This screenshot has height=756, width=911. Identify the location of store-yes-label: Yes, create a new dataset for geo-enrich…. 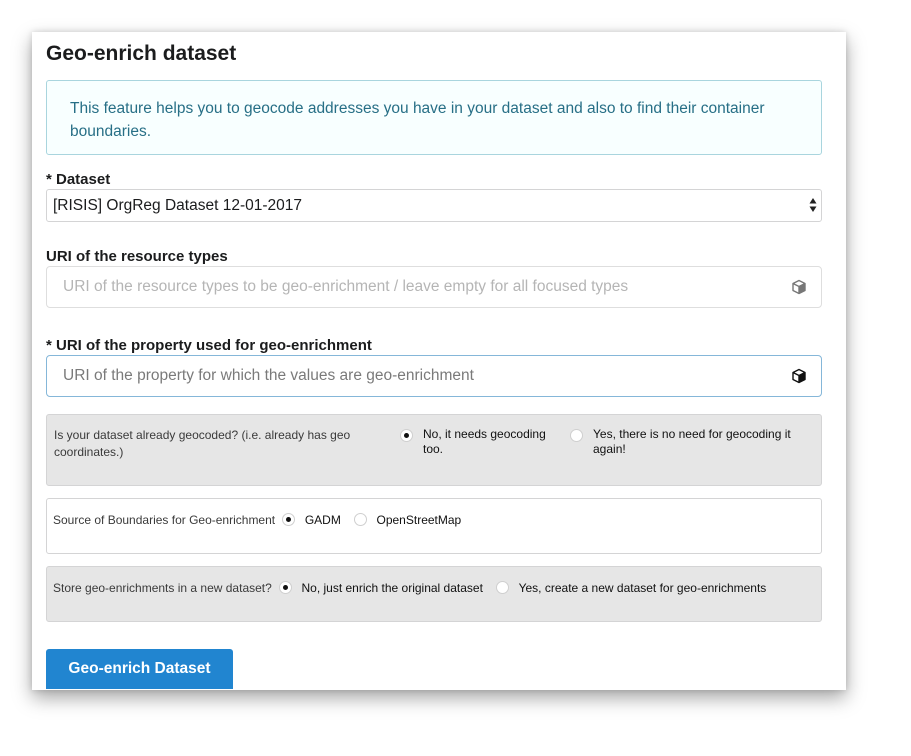
(643, 588).